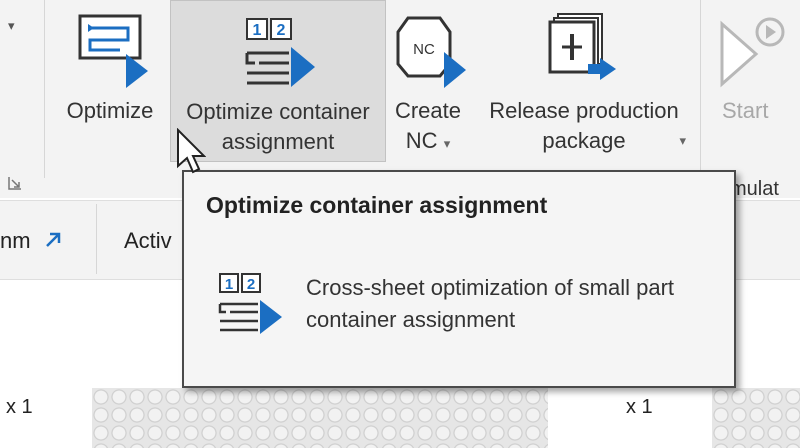 Image resolution: width=800 pixels, height=448 pixels. Describe the element at coordinates (113, 51) in the screenshot. I see `optimize-icon` at that location.